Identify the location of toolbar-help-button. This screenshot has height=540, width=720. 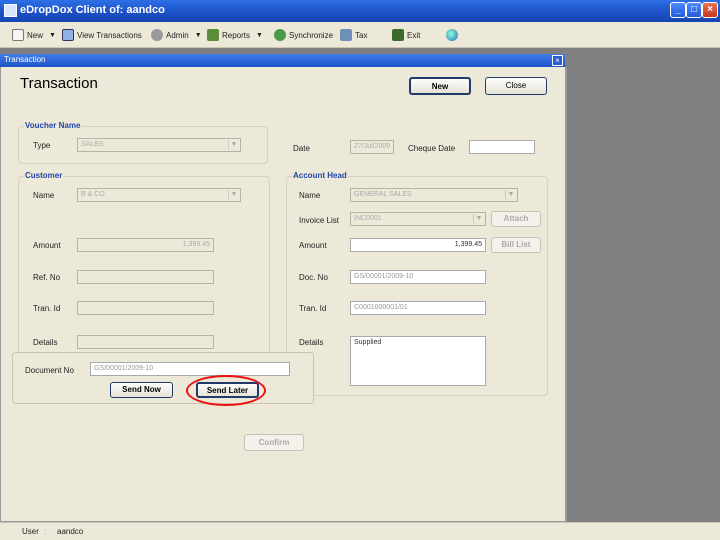
(452, 35).